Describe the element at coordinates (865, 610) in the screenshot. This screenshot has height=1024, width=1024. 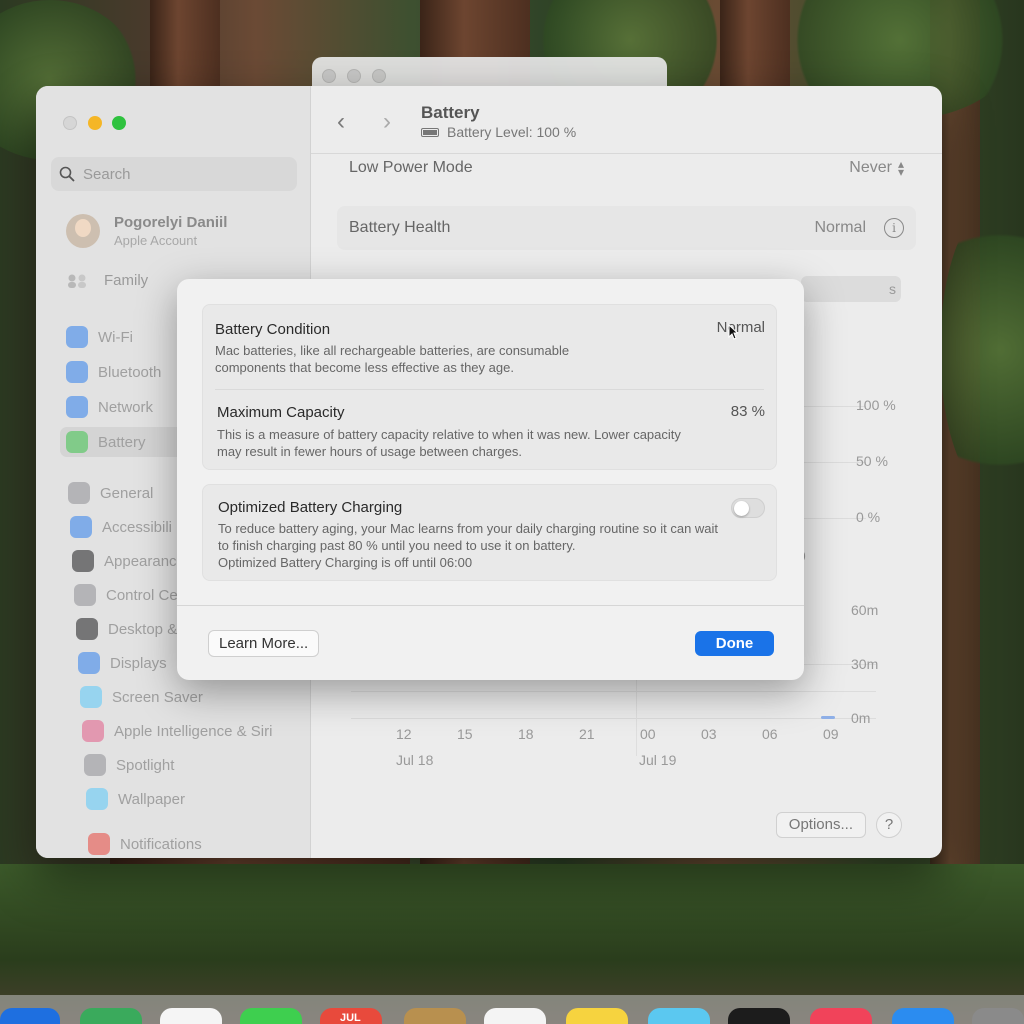
I see `usage-tick: 60m` at that location.